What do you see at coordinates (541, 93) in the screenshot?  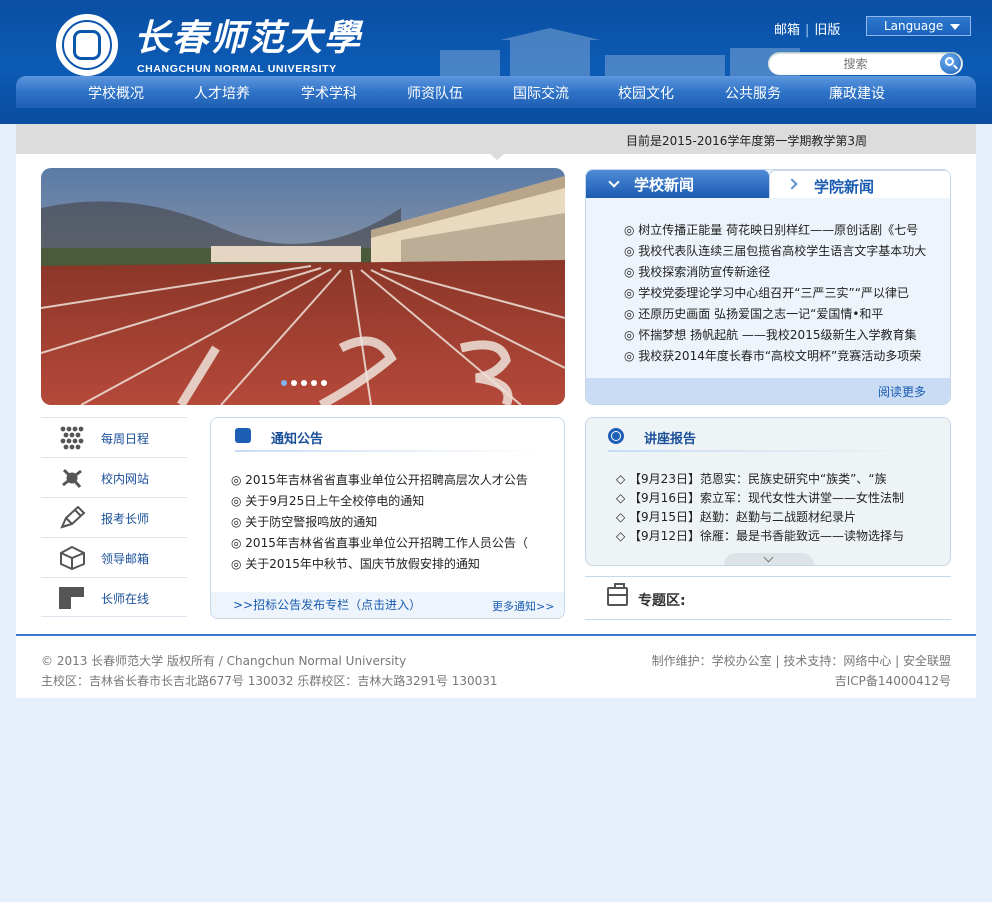 I see `nav-item-international: 国际交流` at bounding box center [541, 93].